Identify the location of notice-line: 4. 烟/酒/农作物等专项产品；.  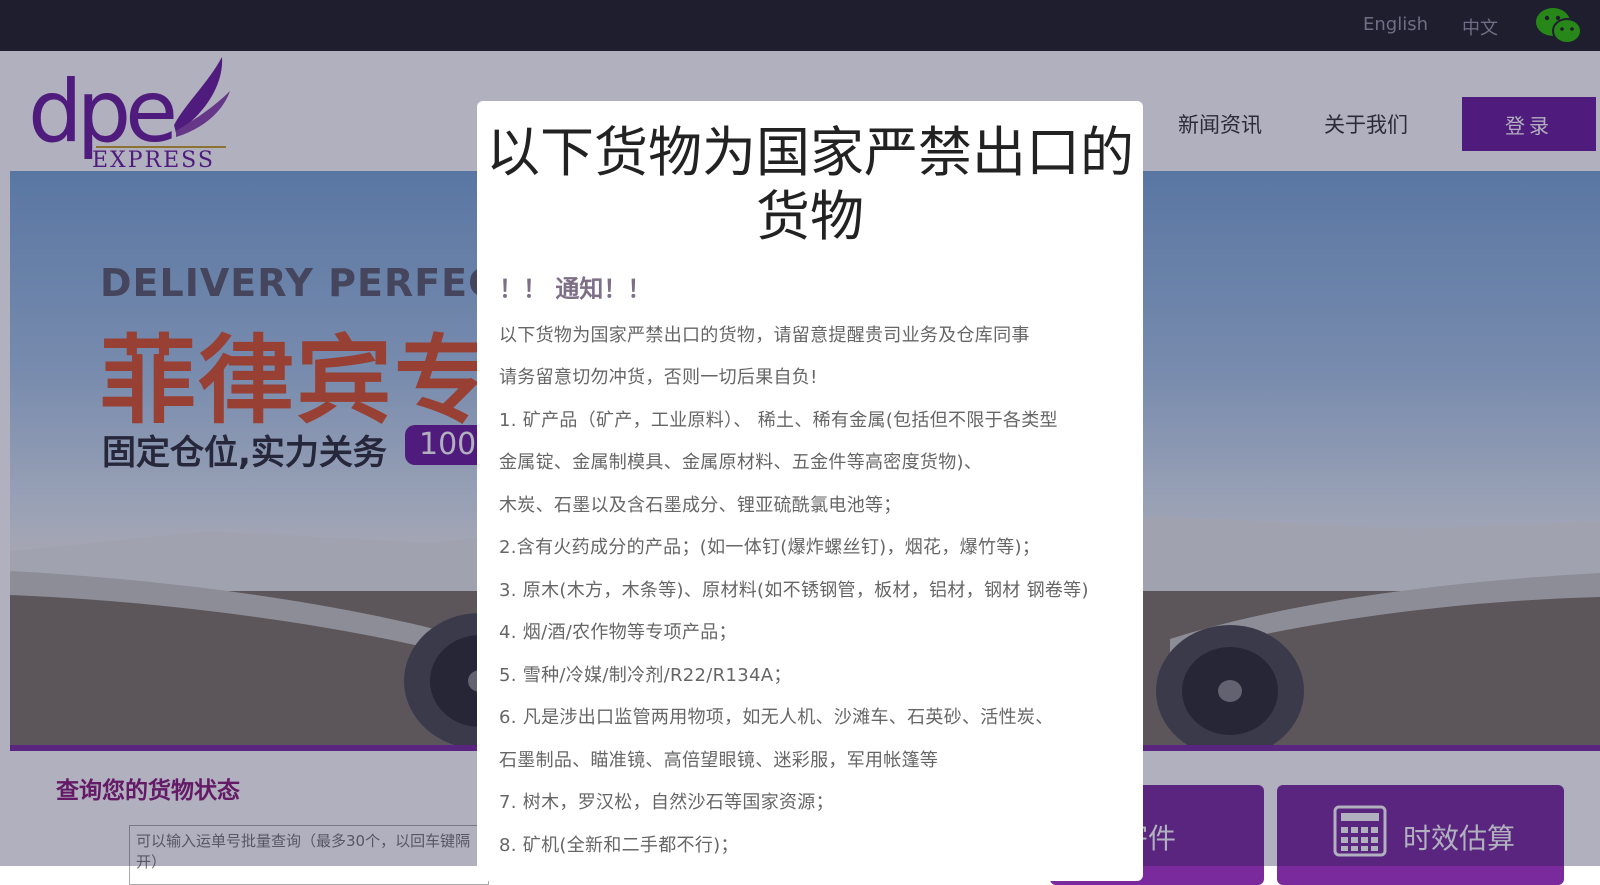
(618, 632).